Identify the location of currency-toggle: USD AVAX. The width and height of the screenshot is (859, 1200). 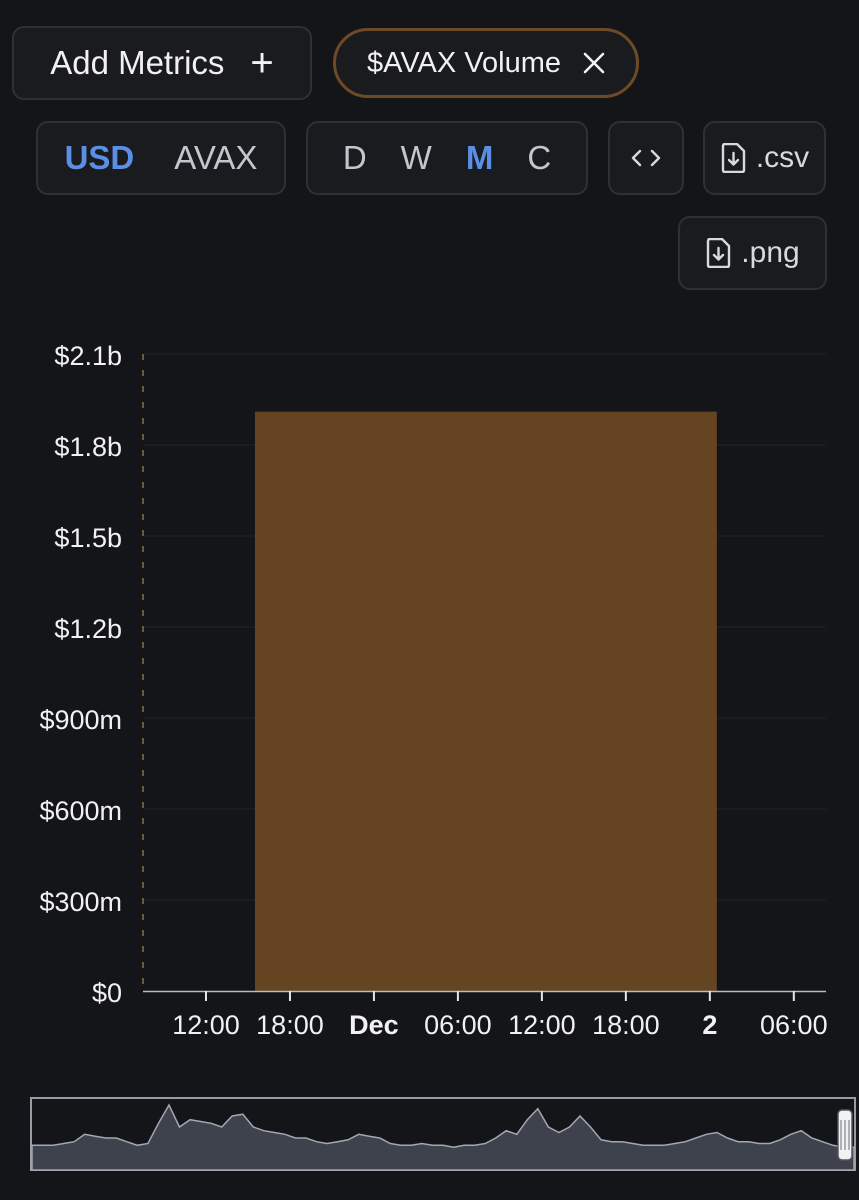
(161, 158).